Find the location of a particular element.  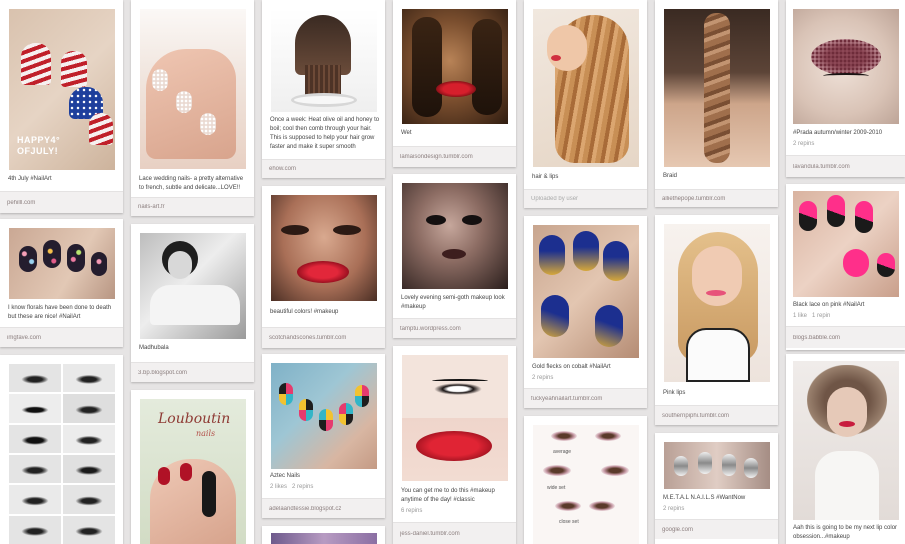

pin-source: adelaandtessie.blogspot.cz is located at coordinates (323, 508).